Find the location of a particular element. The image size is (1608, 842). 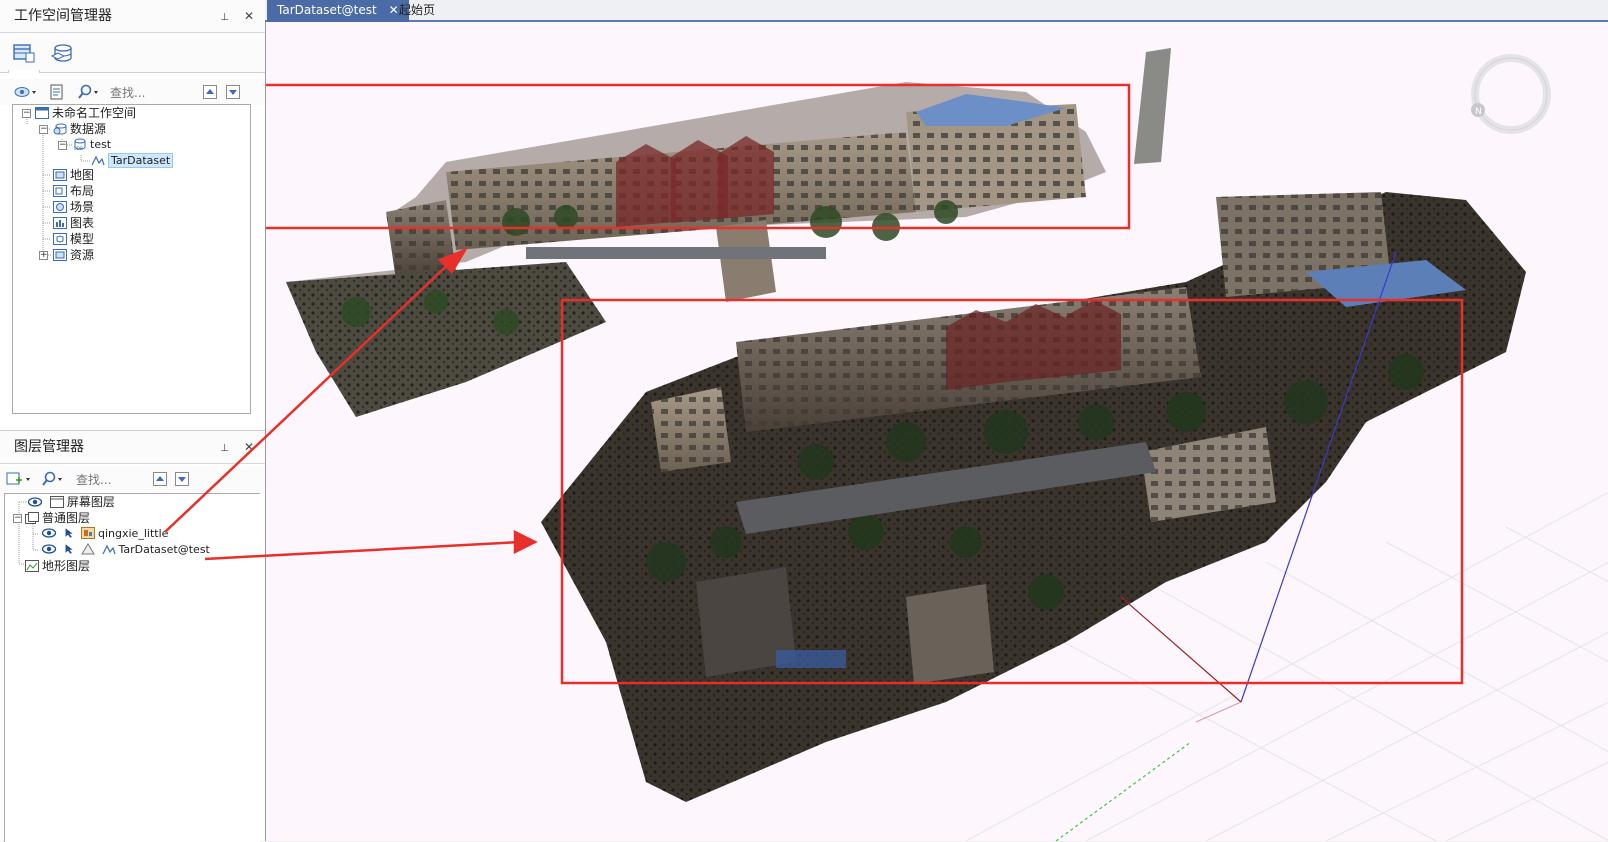

workspace-tabbar is located at coordinates (132, 53).